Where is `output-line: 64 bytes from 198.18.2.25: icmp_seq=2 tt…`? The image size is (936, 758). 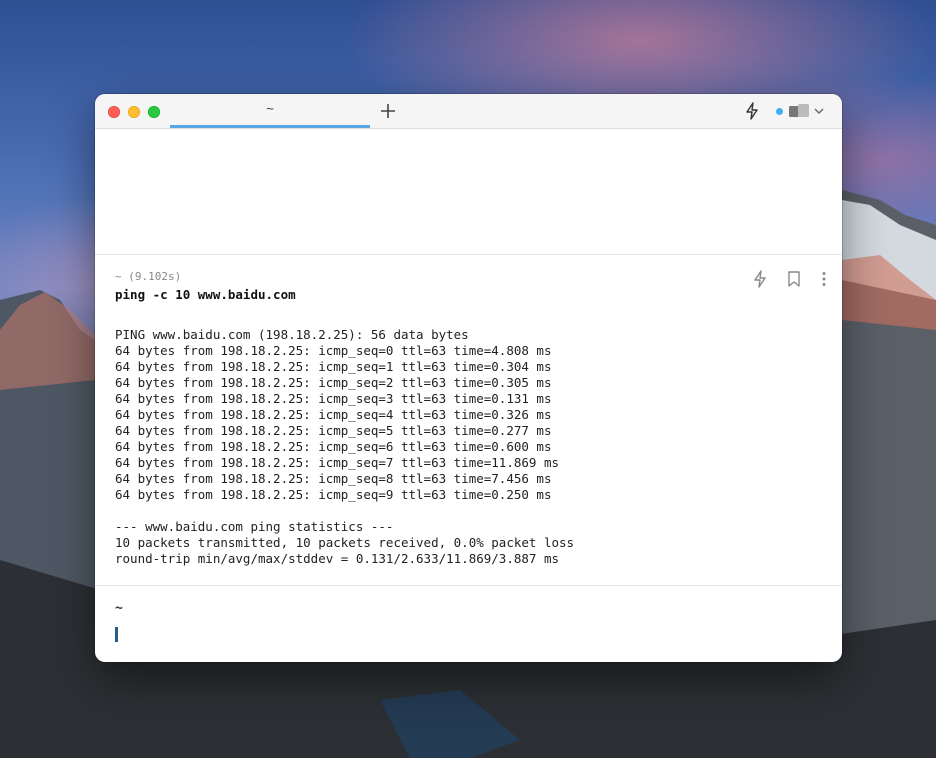
output-line: 64 bytes from 198.18.2.25: icmp_seq=2 tt… is located at coordinates (333, 382).